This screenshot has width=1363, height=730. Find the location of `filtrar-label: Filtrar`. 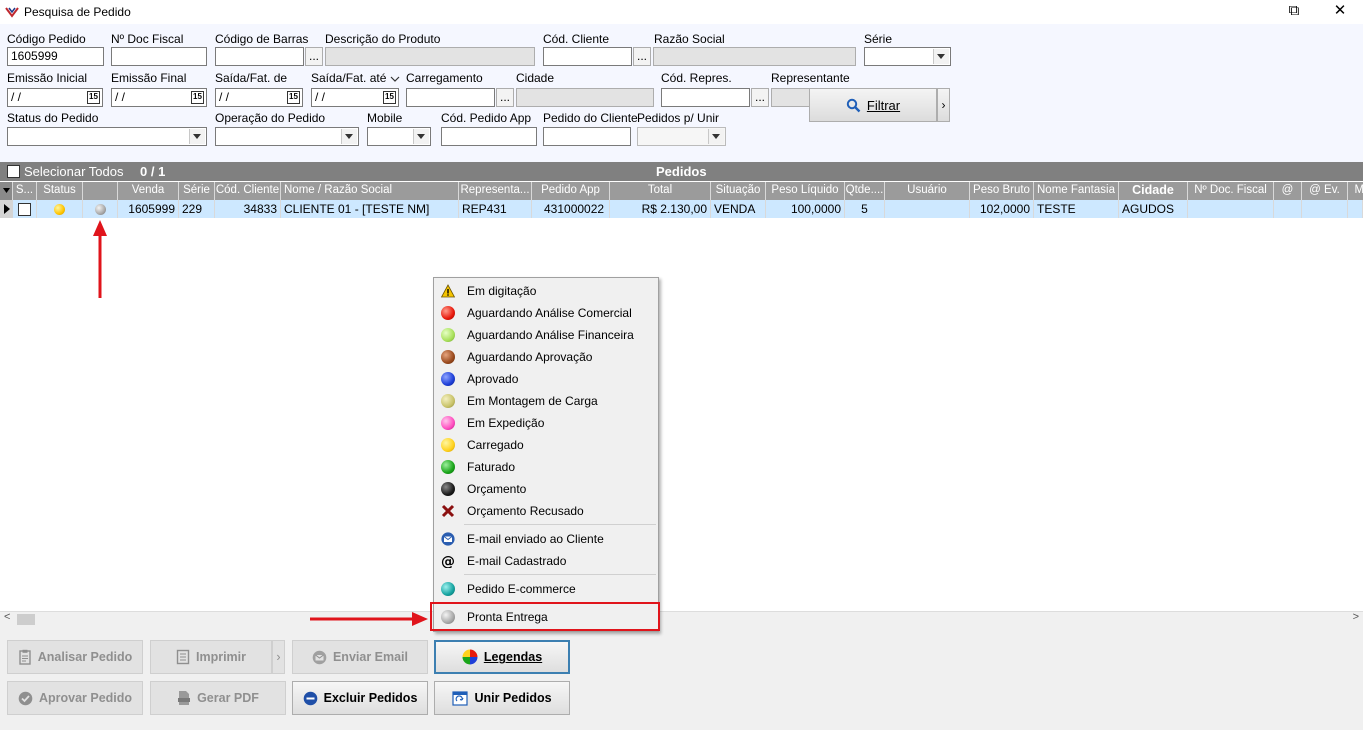

filtrar-label: Filtrar is located at coordinates (883, 105).